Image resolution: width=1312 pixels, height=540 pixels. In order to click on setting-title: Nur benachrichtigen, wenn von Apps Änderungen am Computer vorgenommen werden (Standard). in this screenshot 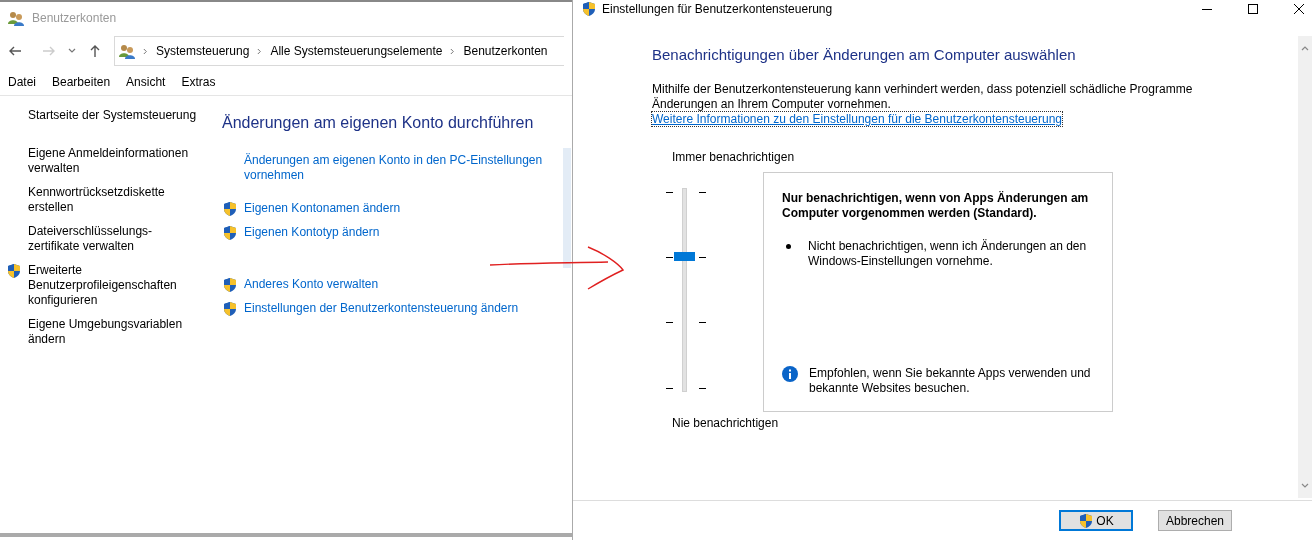, I will do `click(936, 205)`.